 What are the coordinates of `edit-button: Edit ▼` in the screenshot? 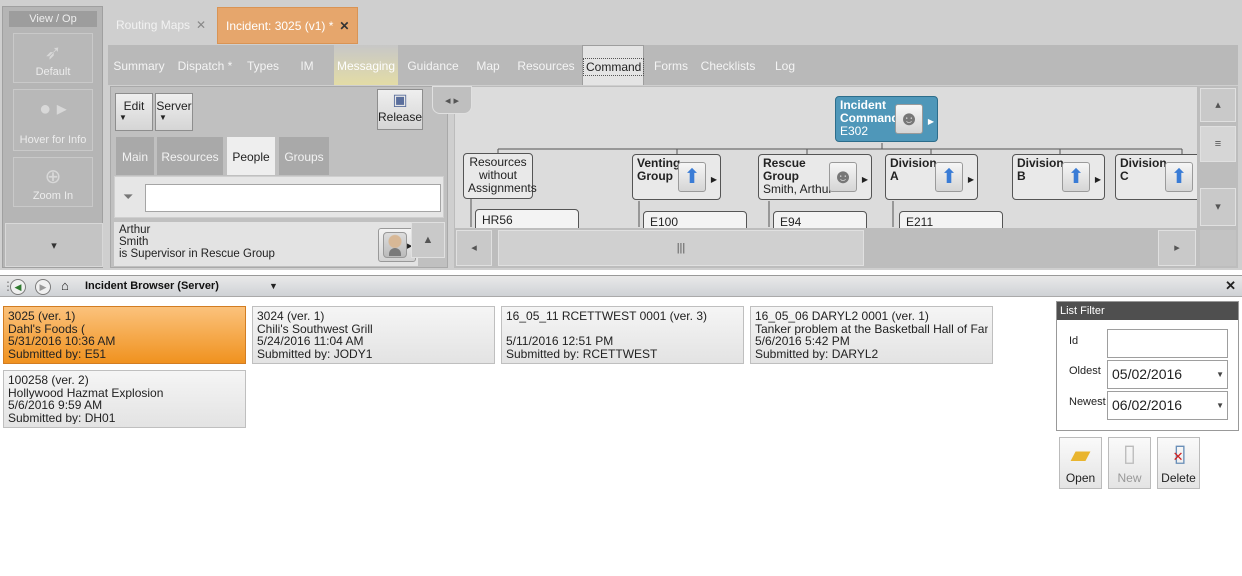 It's located at (134, 112).